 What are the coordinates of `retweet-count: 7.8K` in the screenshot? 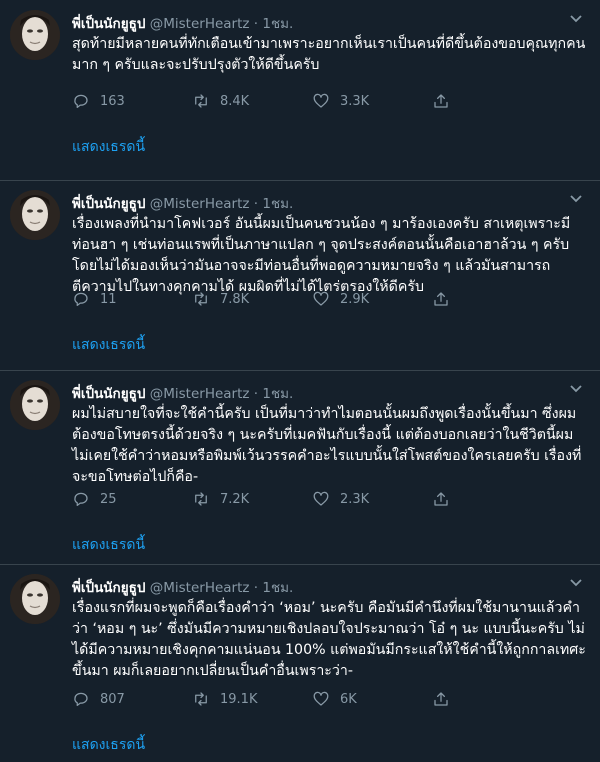 It's located at (235, 299).